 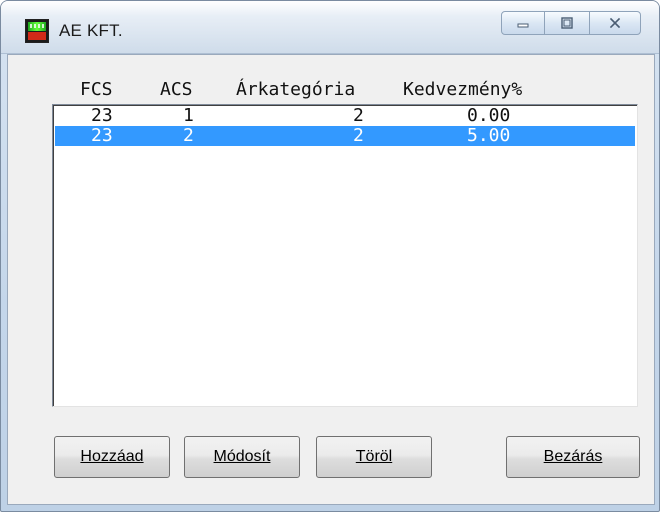 What do you see at coordinates (489, 135) in the screenshot?
I see `cell-kedvezmeny: 5.00` at bounding box center [489, 135].